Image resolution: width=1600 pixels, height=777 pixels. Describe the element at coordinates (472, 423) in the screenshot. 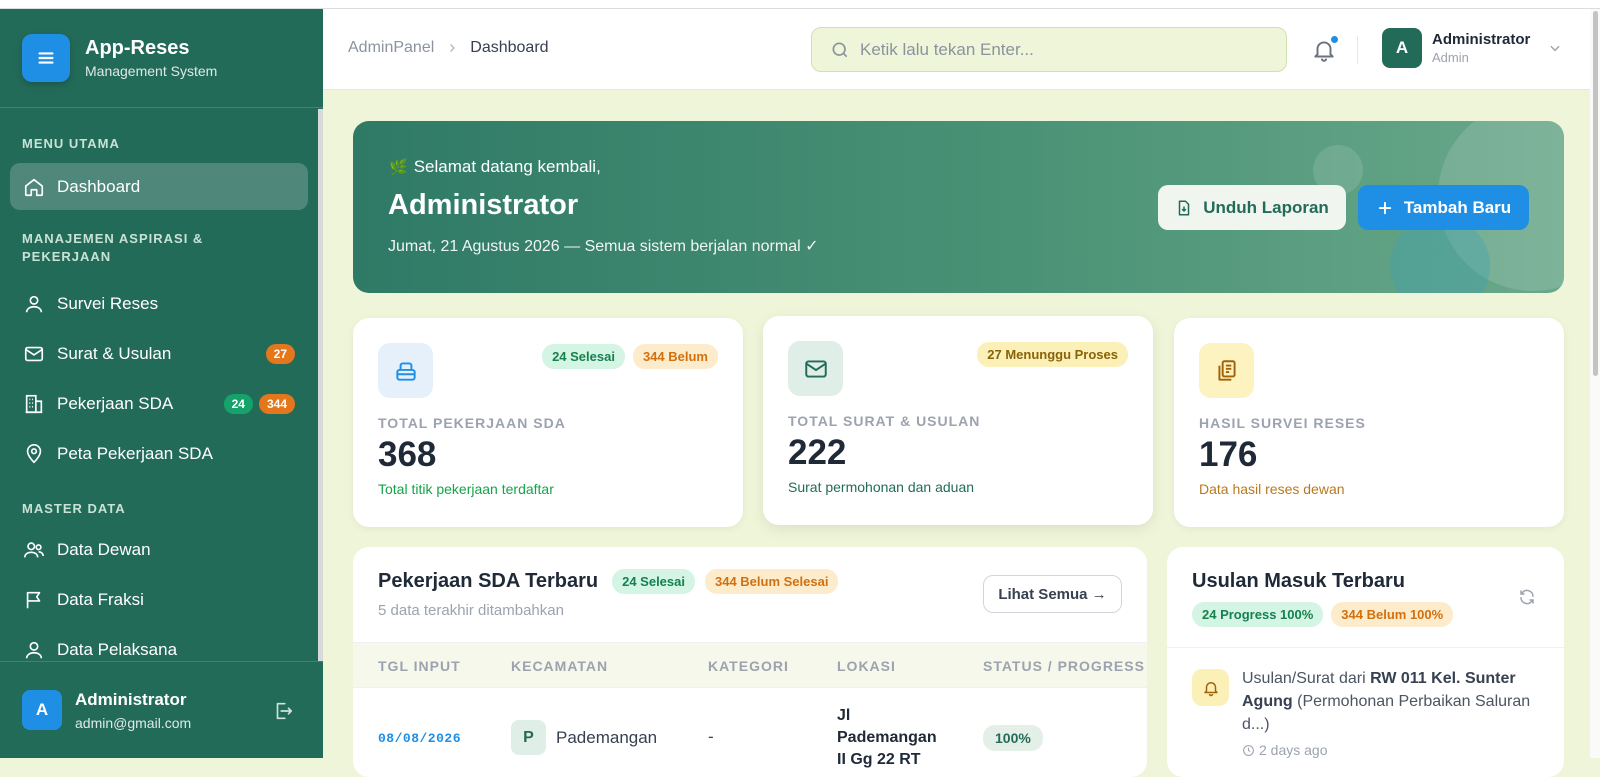

I see `stat-label: TOTAL PEKERJAAN SDA` at that location.